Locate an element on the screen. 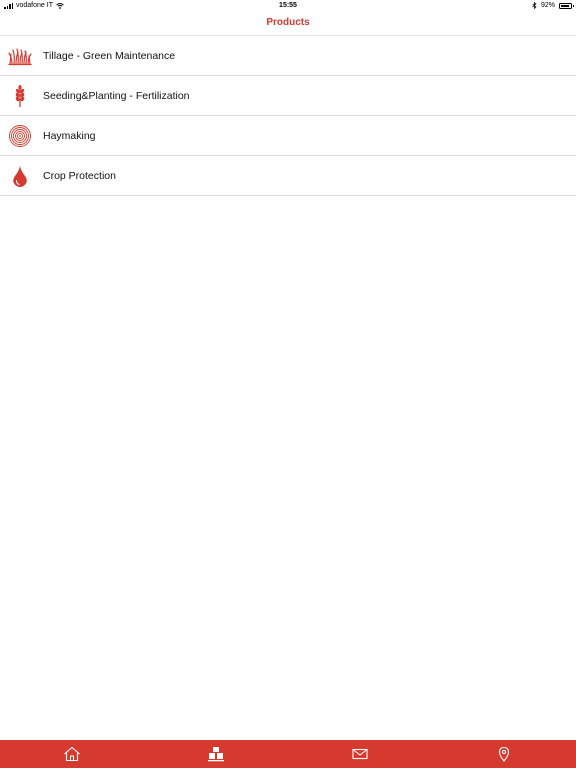  drop-icon is located at coordinates (20, 176).